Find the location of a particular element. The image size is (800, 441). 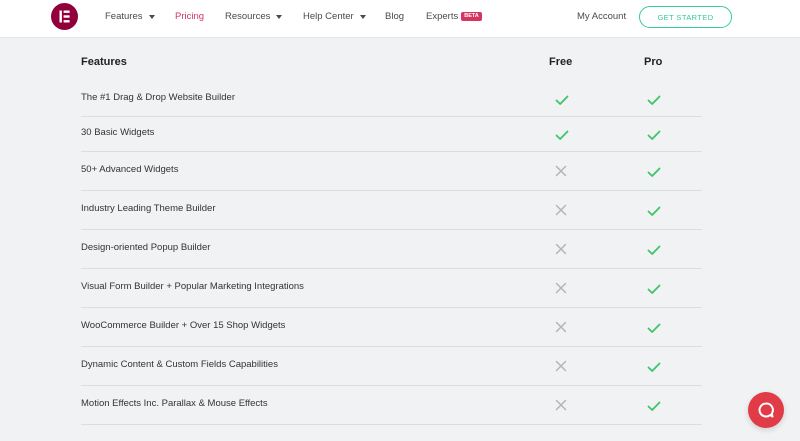

nav-features: Features is located at coordinates (130, 16).